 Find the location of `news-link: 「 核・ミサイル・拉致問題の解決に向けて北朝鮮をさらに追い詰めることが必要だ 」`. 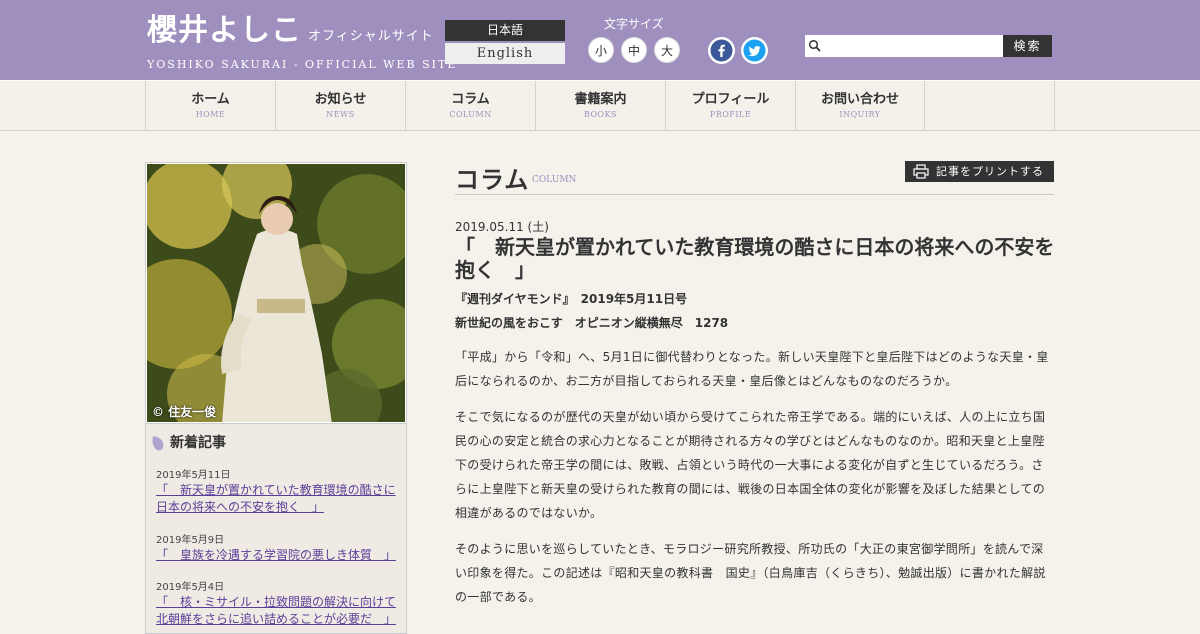

news-link: 「 核・ミサイル・拉致問題の解決に向けて北朝鮮をさらに追い詰めることが必要だ 」 is located at coordinates (278, 611).